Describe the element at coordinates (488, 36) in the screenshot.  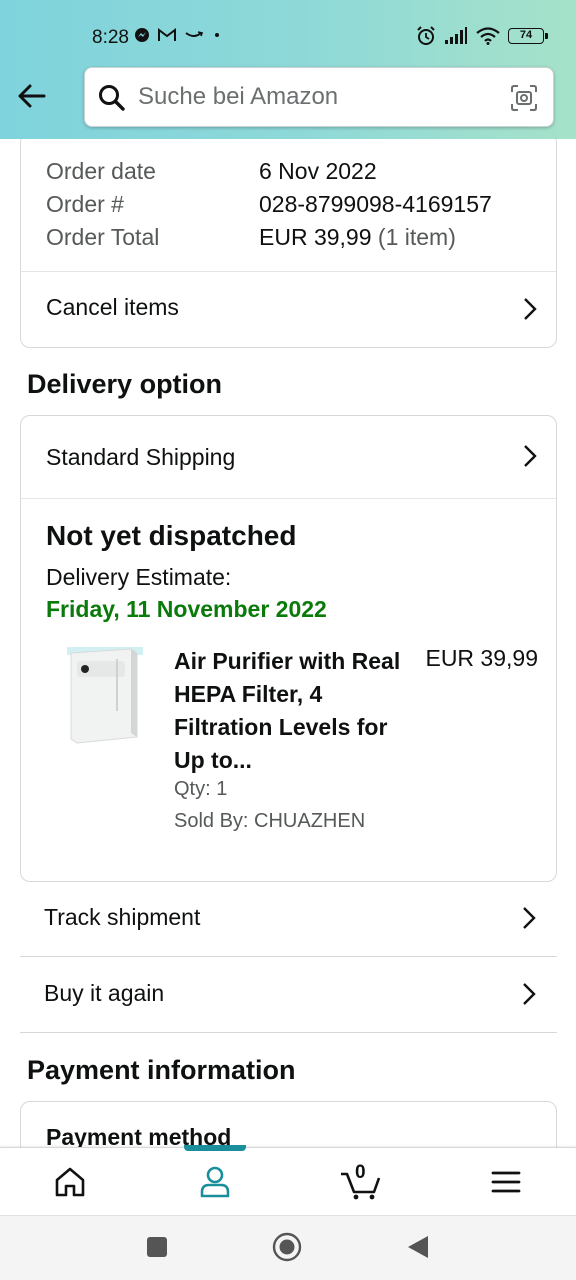
I see `wifi-icon` at that location.